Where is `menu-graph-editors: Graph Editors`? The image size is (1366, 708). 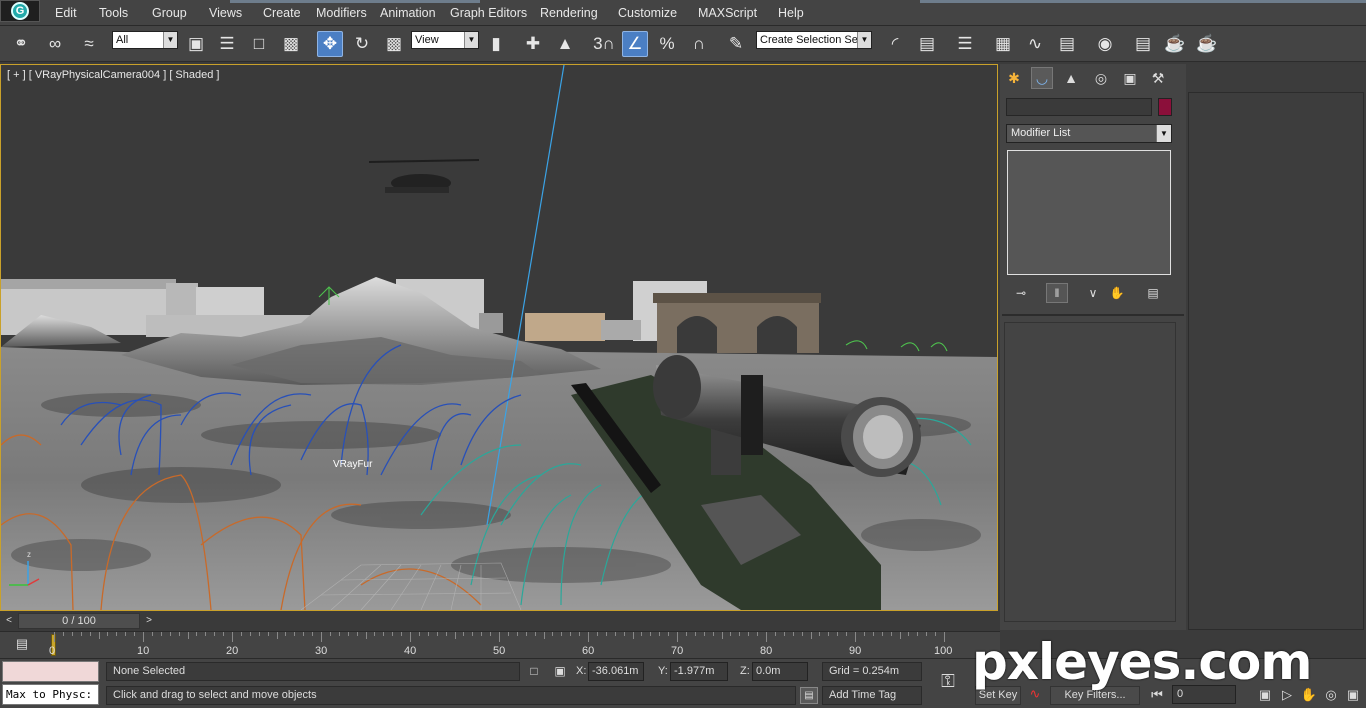 menu-graph-editors: Graph Editors is located at coordinates (488, 13).